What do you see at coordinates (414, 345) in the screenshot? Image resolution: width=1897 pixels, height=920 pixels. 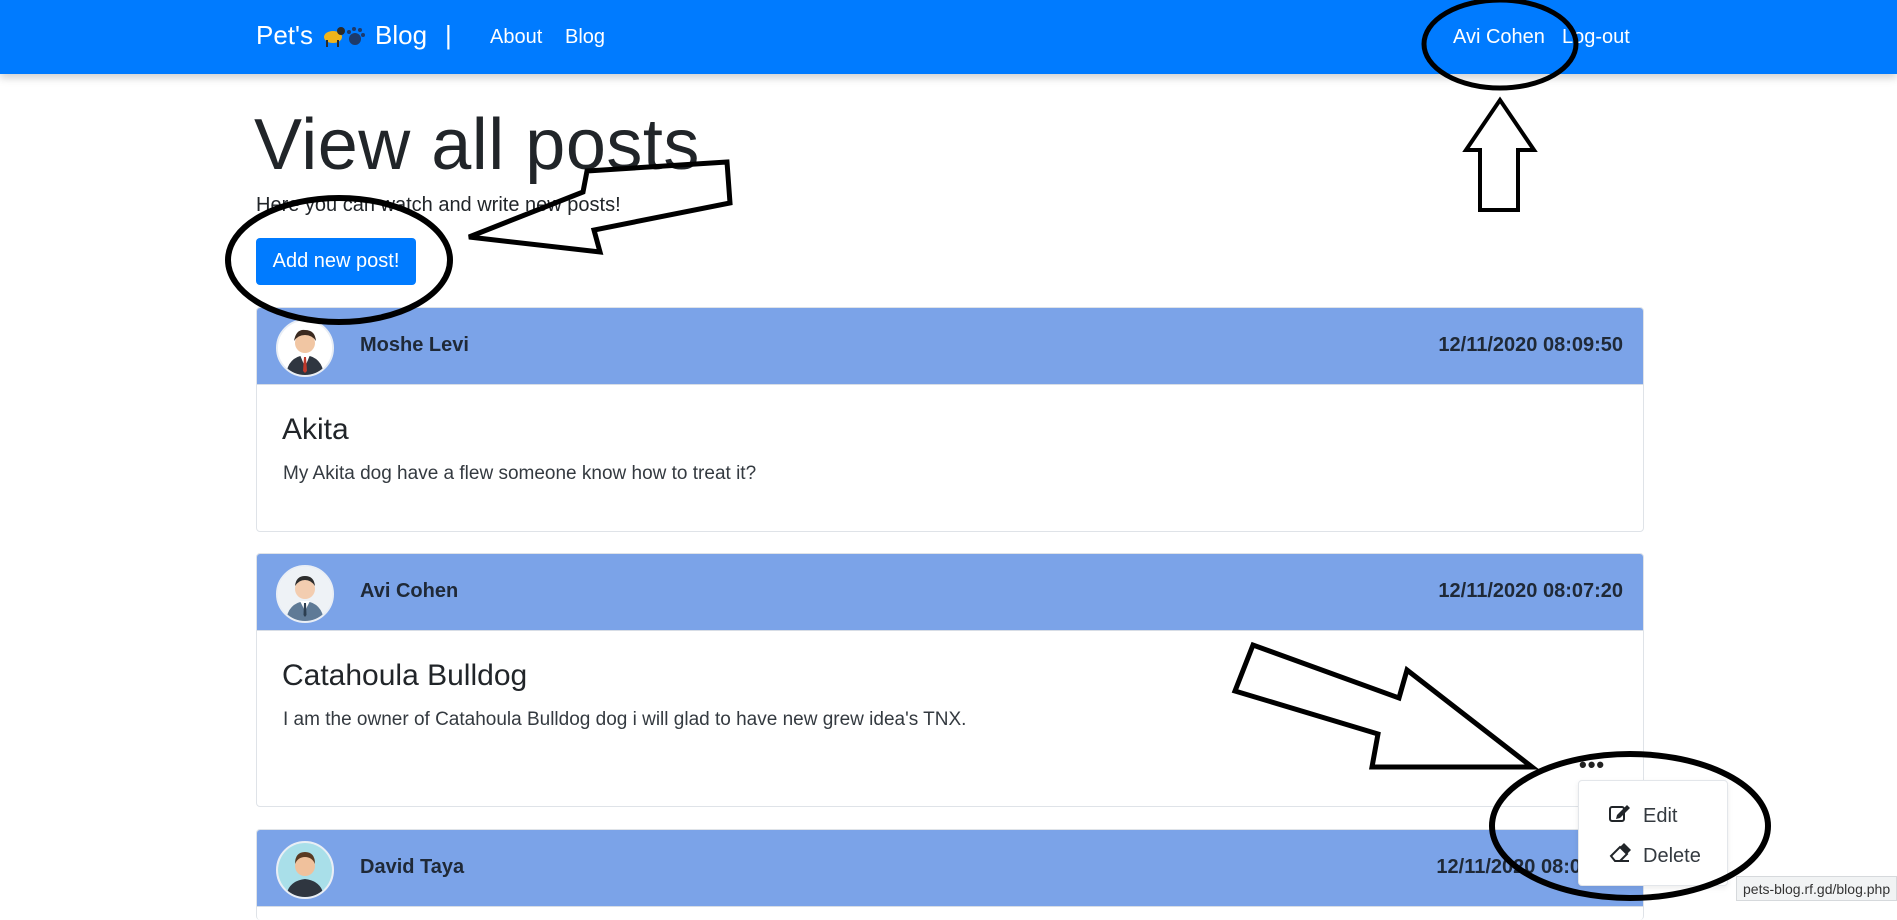 I see `post-author: Moshe Levi` at bounding box center [414, 345].